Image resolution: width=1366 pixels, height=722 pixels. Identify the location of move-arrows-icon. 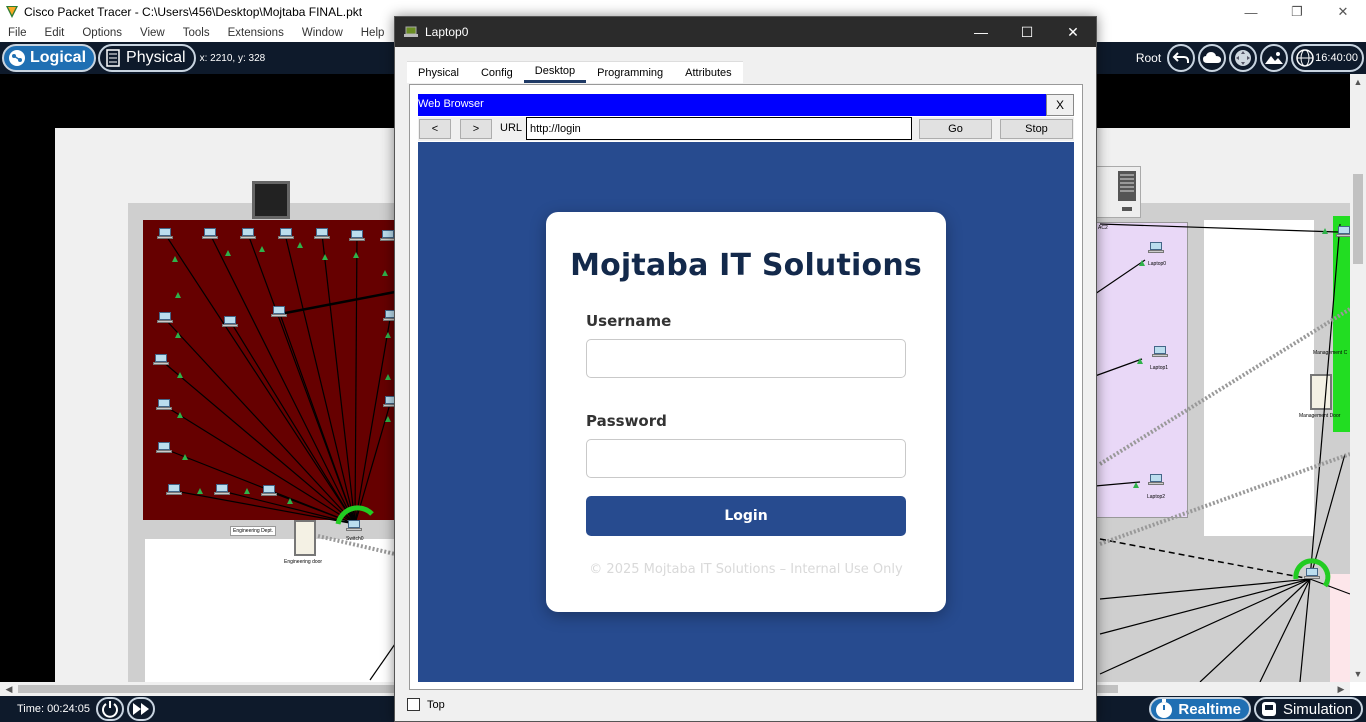
(1243, 58).